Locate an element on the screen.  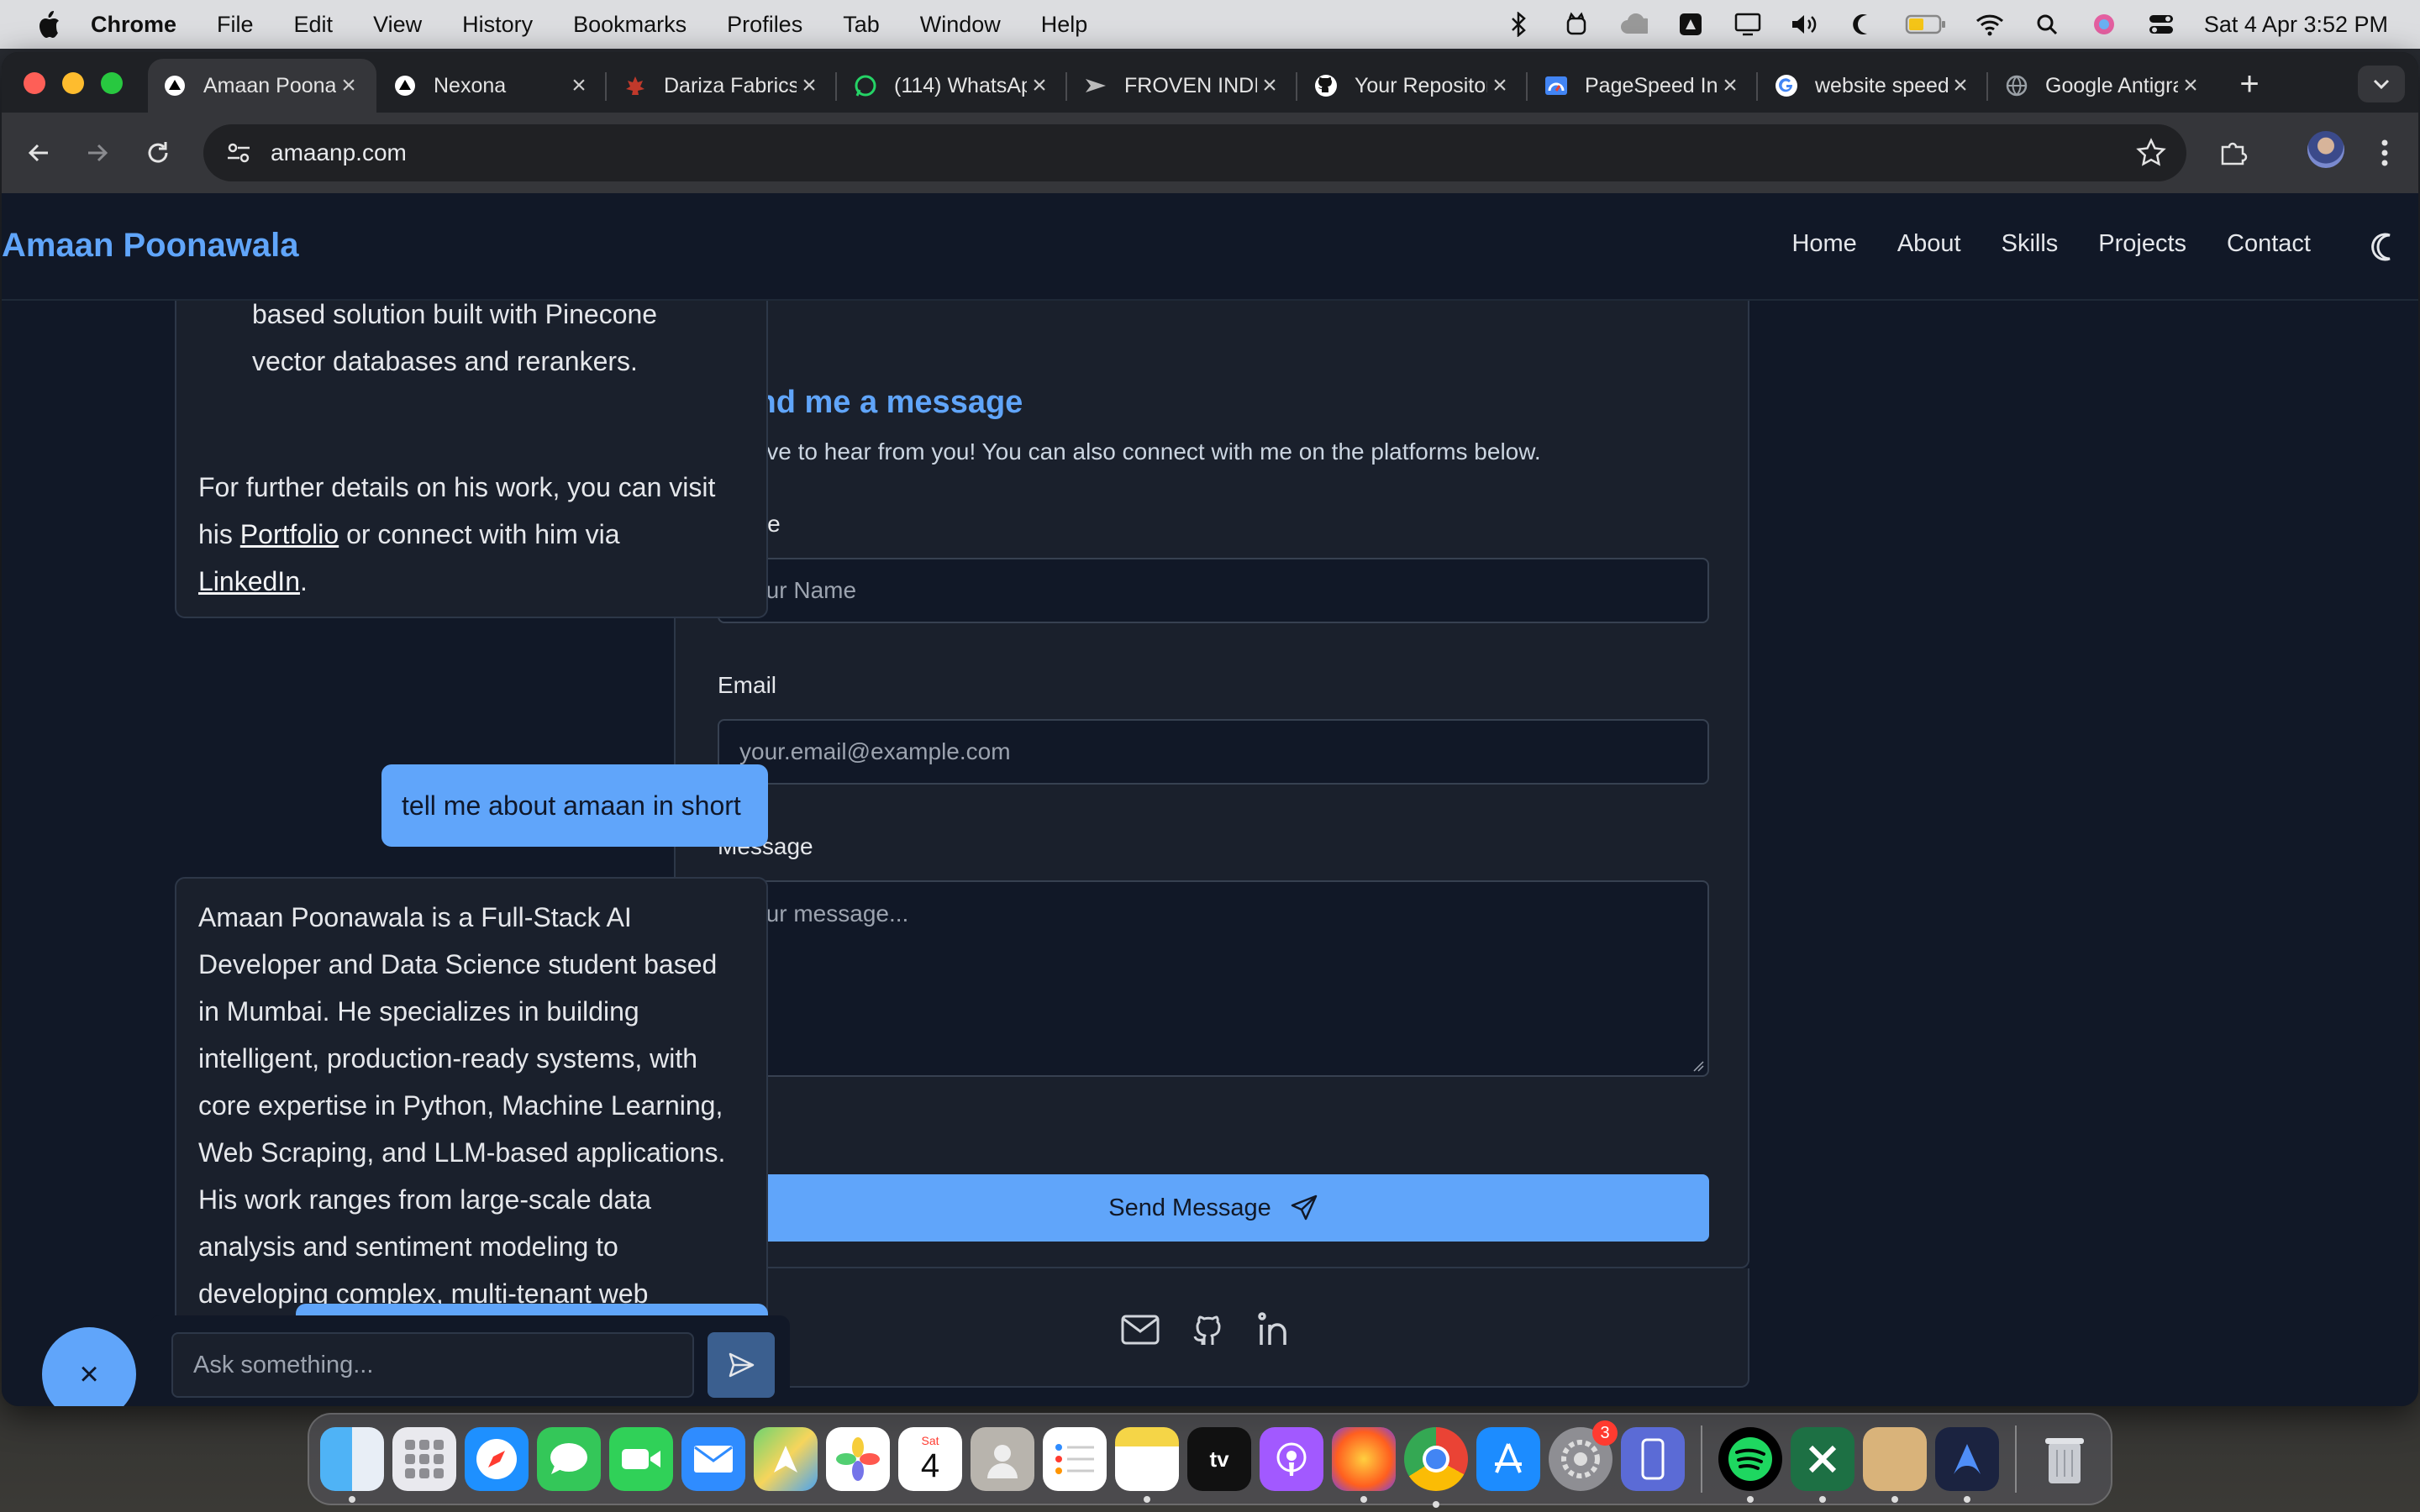
bluetooth-icon is located at coordinates (1519, 24).